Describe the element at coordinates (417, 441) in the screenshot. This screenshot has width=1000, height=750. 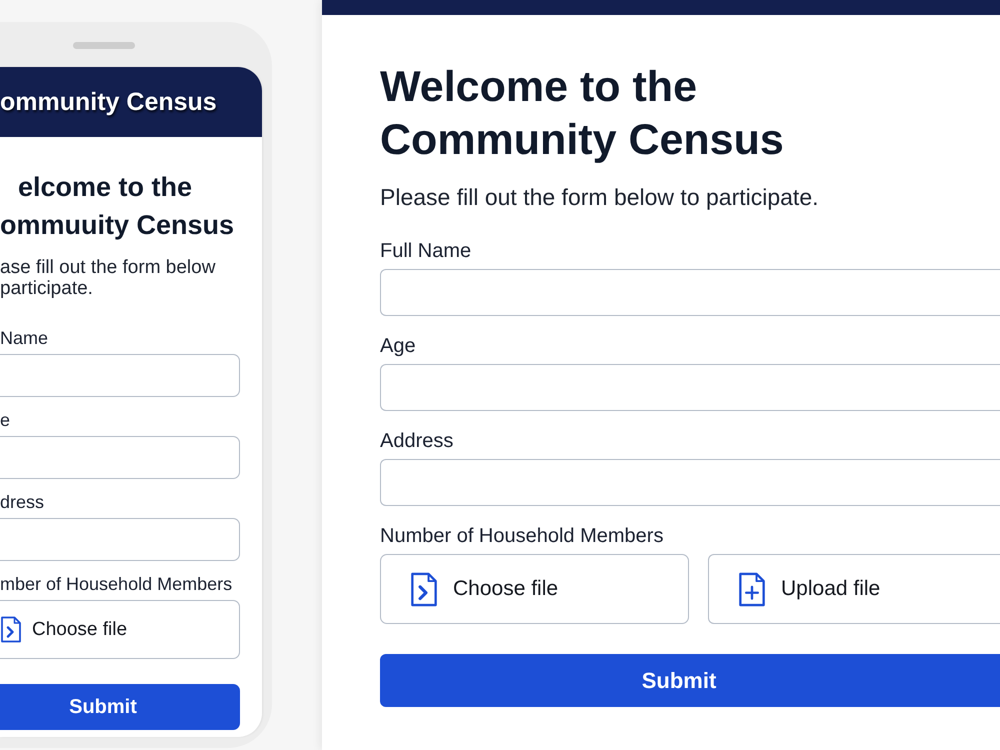
I see `field-label: Address` at that location.